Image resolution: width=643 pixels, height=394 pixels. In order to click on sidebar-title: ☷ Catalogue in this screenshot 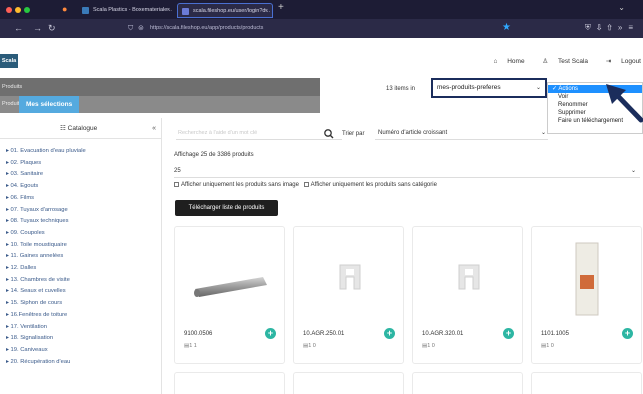, I will do `click(79, 128)`.